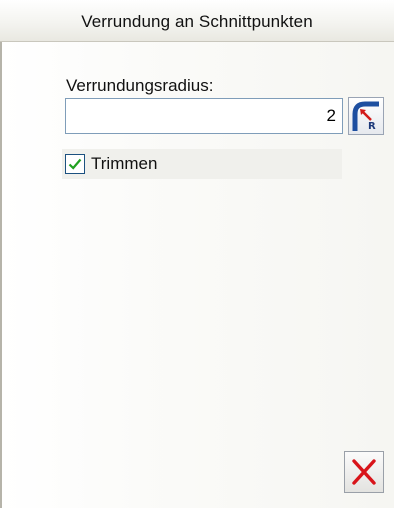 Image resolution: width=394 pixels, height=508 pixels. What do you see at coordinates (124, 163) in the screenshot?
I see `trim-label: Trimmen` at bounding box center [124, 163].